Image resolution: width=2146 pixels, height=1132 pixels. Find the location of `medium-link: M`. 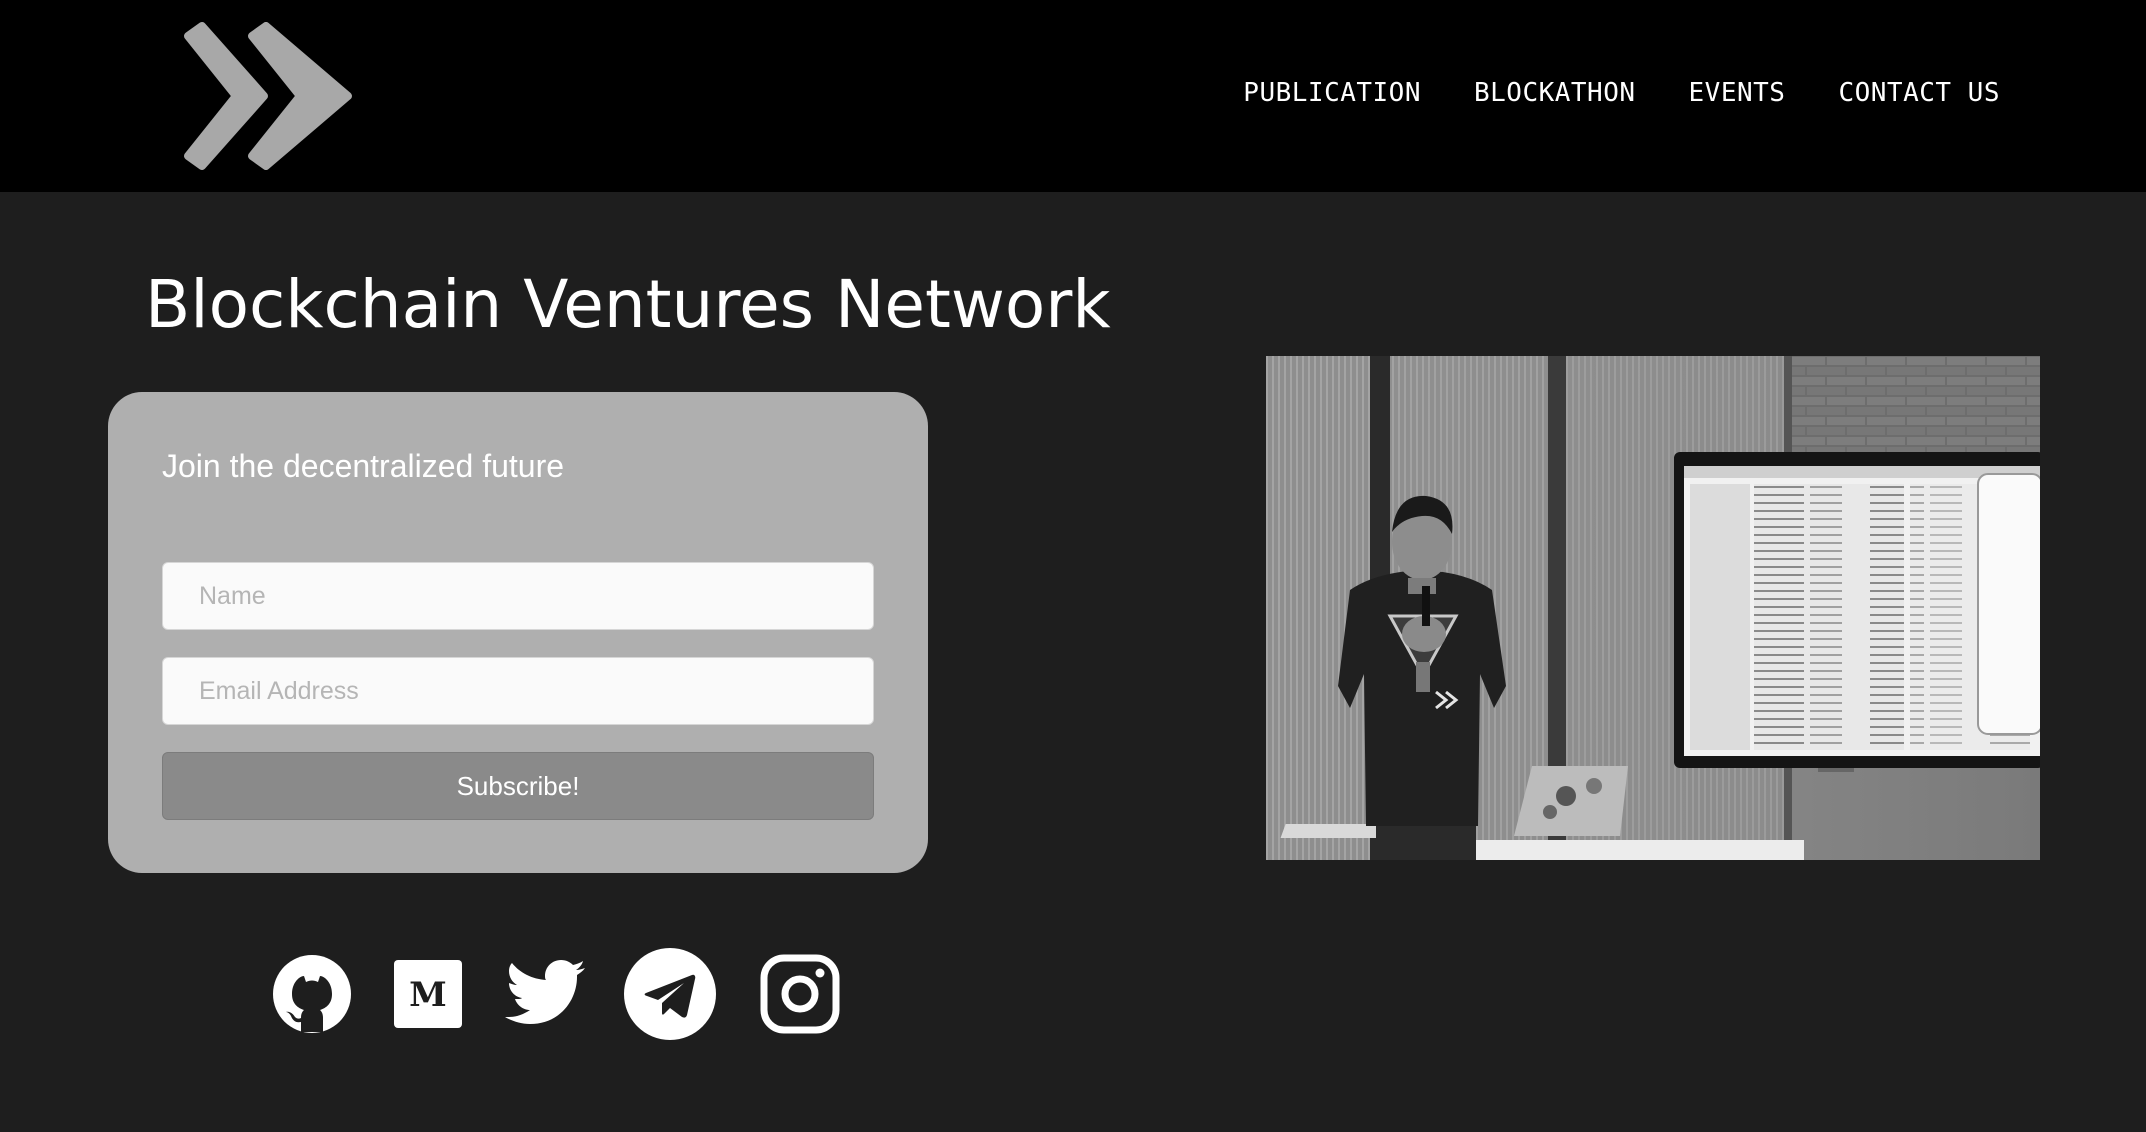

medium-link: M is located at coordinates (428, 994).